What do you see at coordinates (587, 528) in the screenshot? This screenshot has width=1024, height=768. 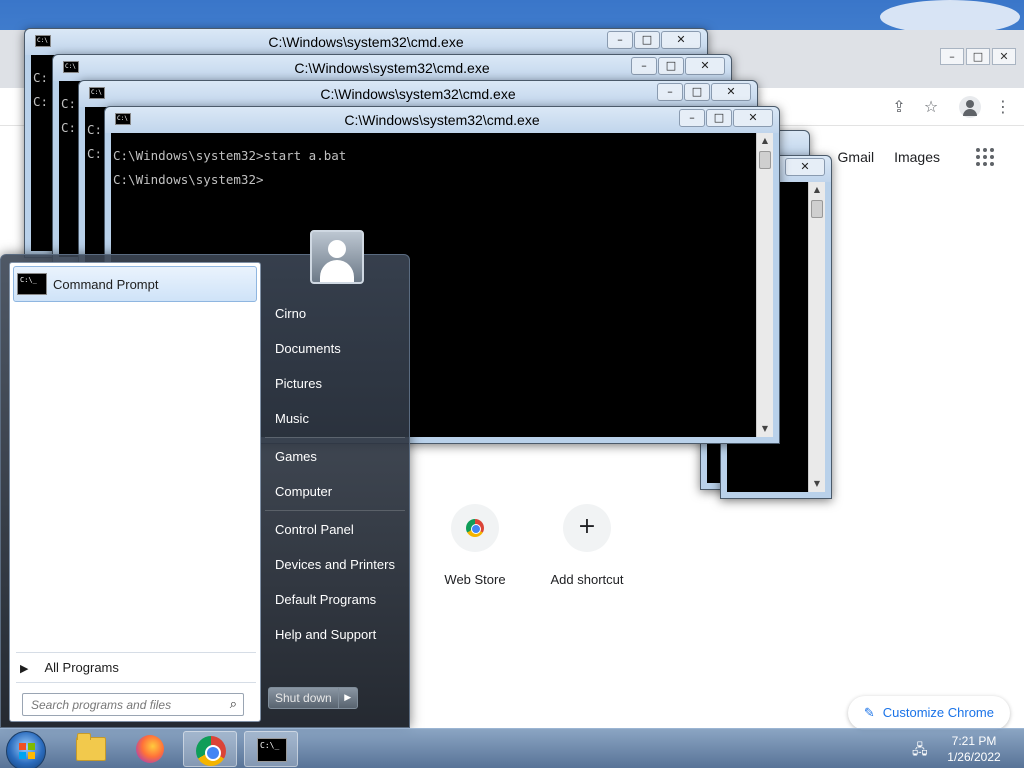 I see `plus-icon: +` at bounding box center [587, 528].